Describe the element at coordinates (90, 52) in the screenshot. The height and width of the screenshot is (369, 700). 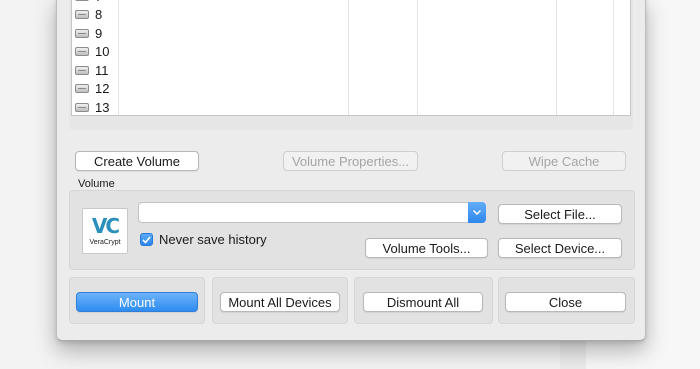
I see `volume-list-row: 10` at that location.